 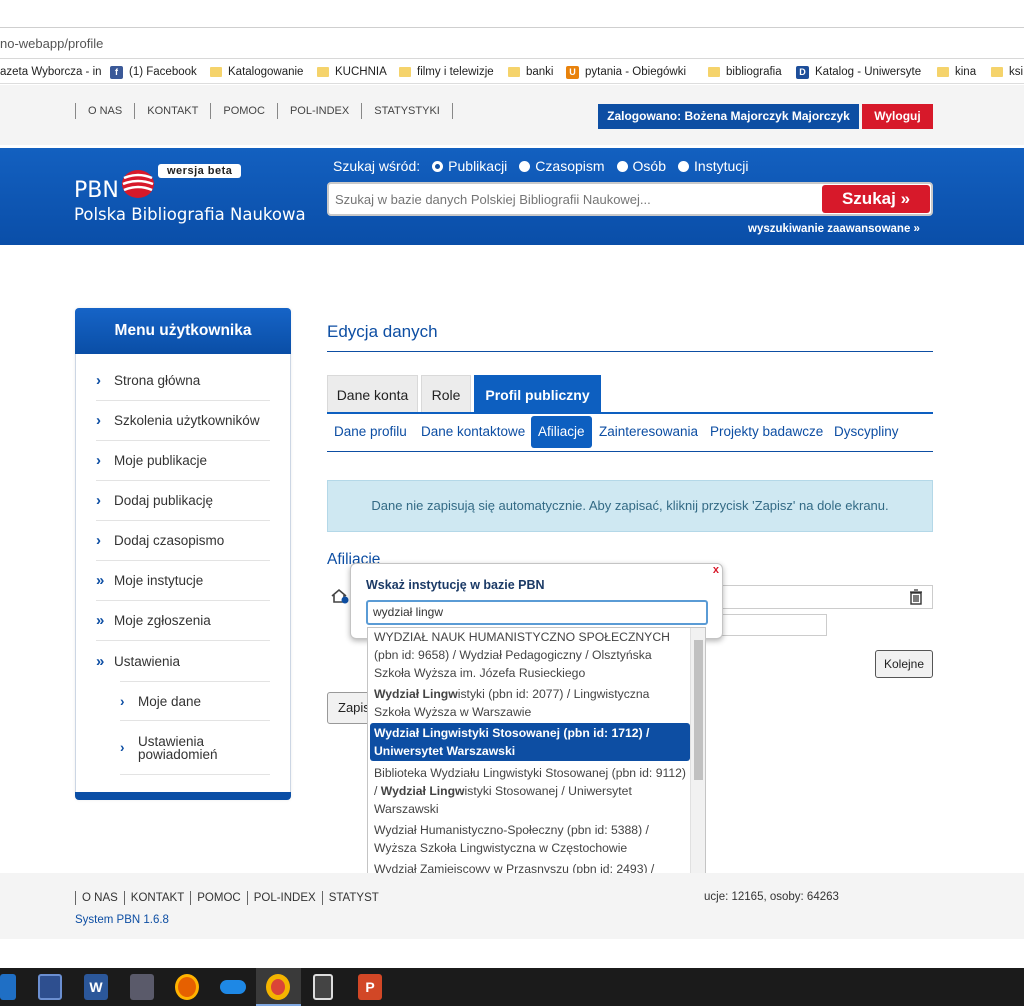 What do you see at coordinates (834, 229) in the screenshot?
I see `advanced-search-link: wyszukiwanie zaawansowane »` at bounding box center [834, 229].